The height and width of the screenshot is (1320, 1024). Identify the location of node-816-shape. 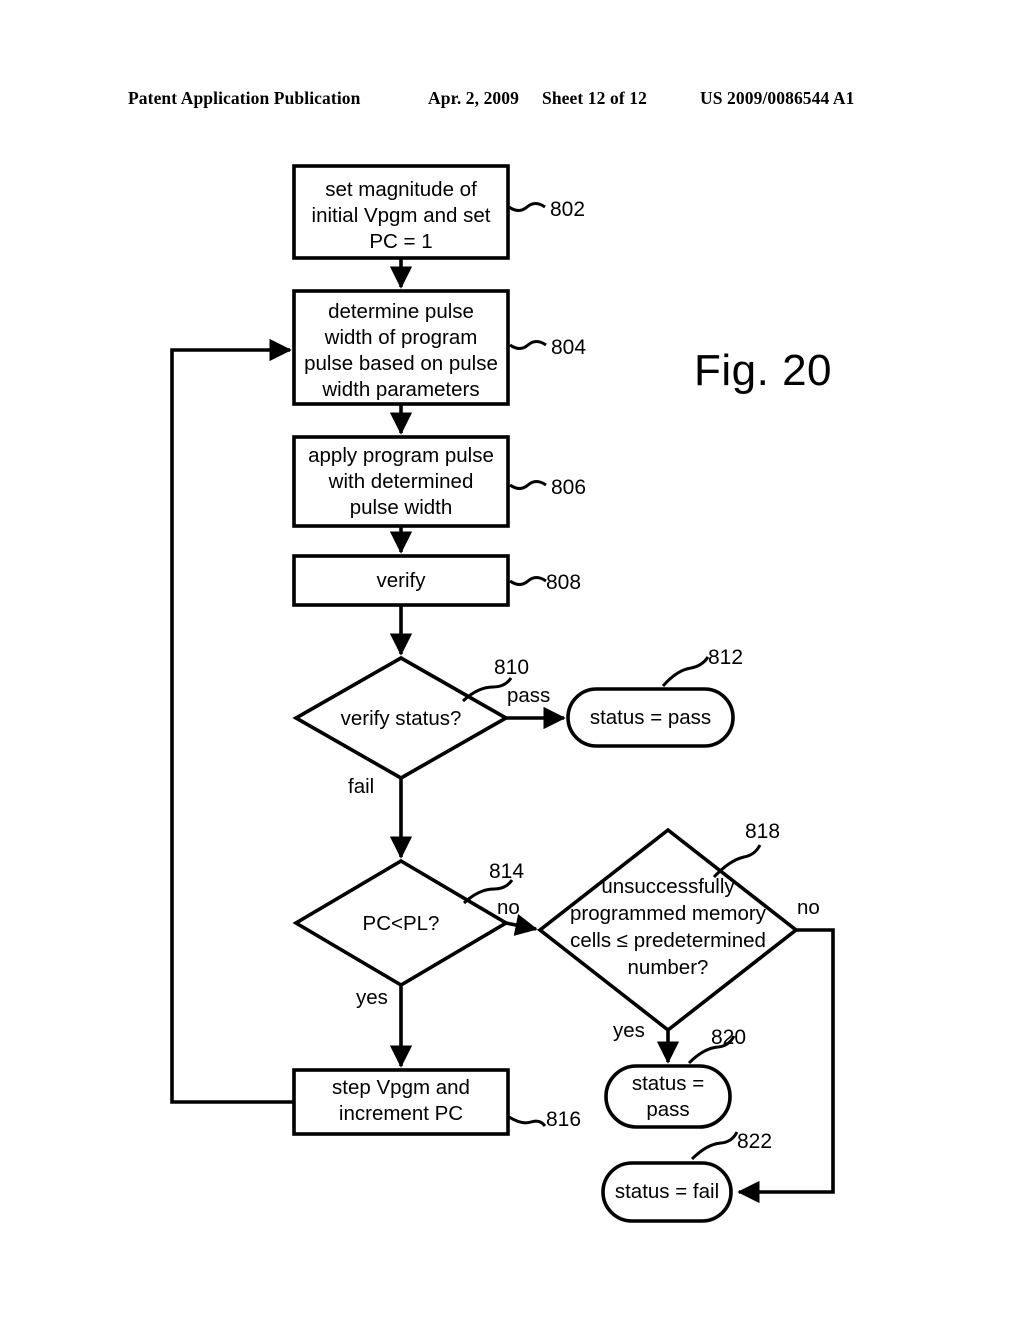
(401, 1102).